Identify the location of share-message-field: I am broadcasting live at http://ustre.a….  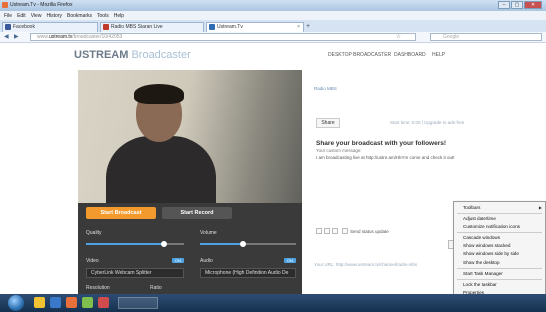
(398, 158).